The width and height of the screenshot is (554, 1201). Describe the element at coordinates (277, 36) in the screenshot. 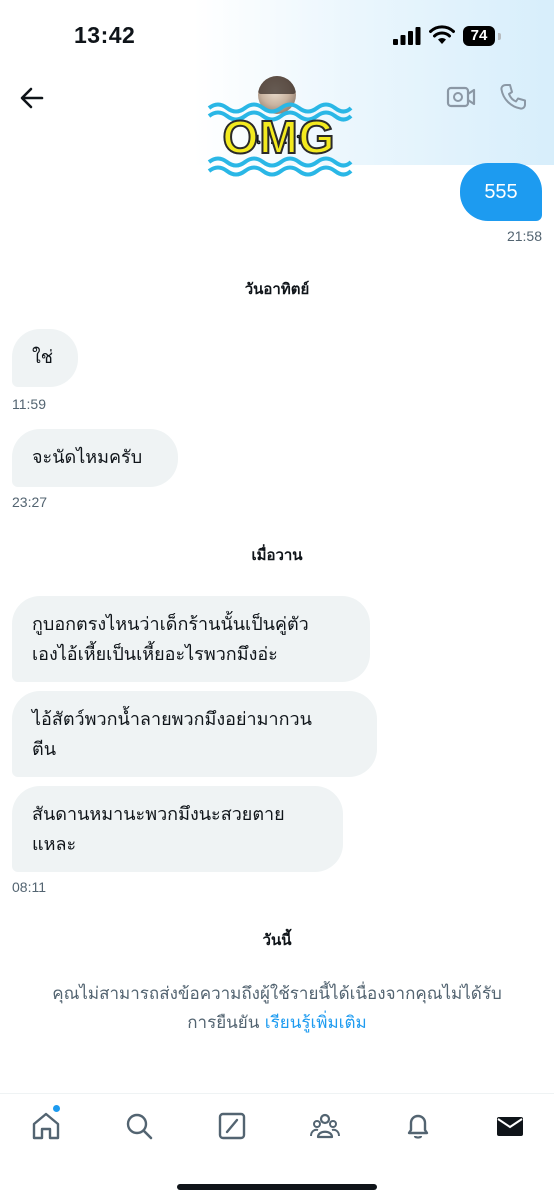

I see `status-bar: 13:42 74` at that location.